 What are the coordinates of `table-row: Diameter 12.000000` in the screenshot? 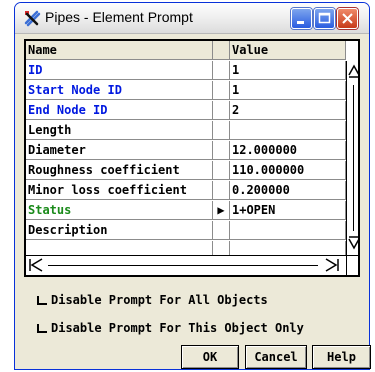 It's located at (192, 151).